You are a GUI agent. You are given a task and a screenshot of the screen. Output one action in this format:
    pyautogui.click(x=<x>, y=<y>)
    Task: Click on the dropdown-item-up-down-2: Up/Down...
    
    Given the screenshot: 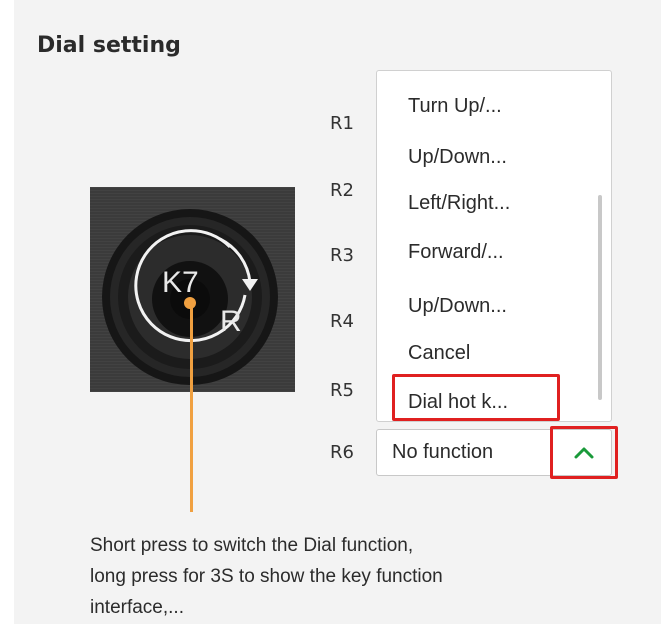 What is the action you would take?
    pyautogui.click(x=457, y=306)
    